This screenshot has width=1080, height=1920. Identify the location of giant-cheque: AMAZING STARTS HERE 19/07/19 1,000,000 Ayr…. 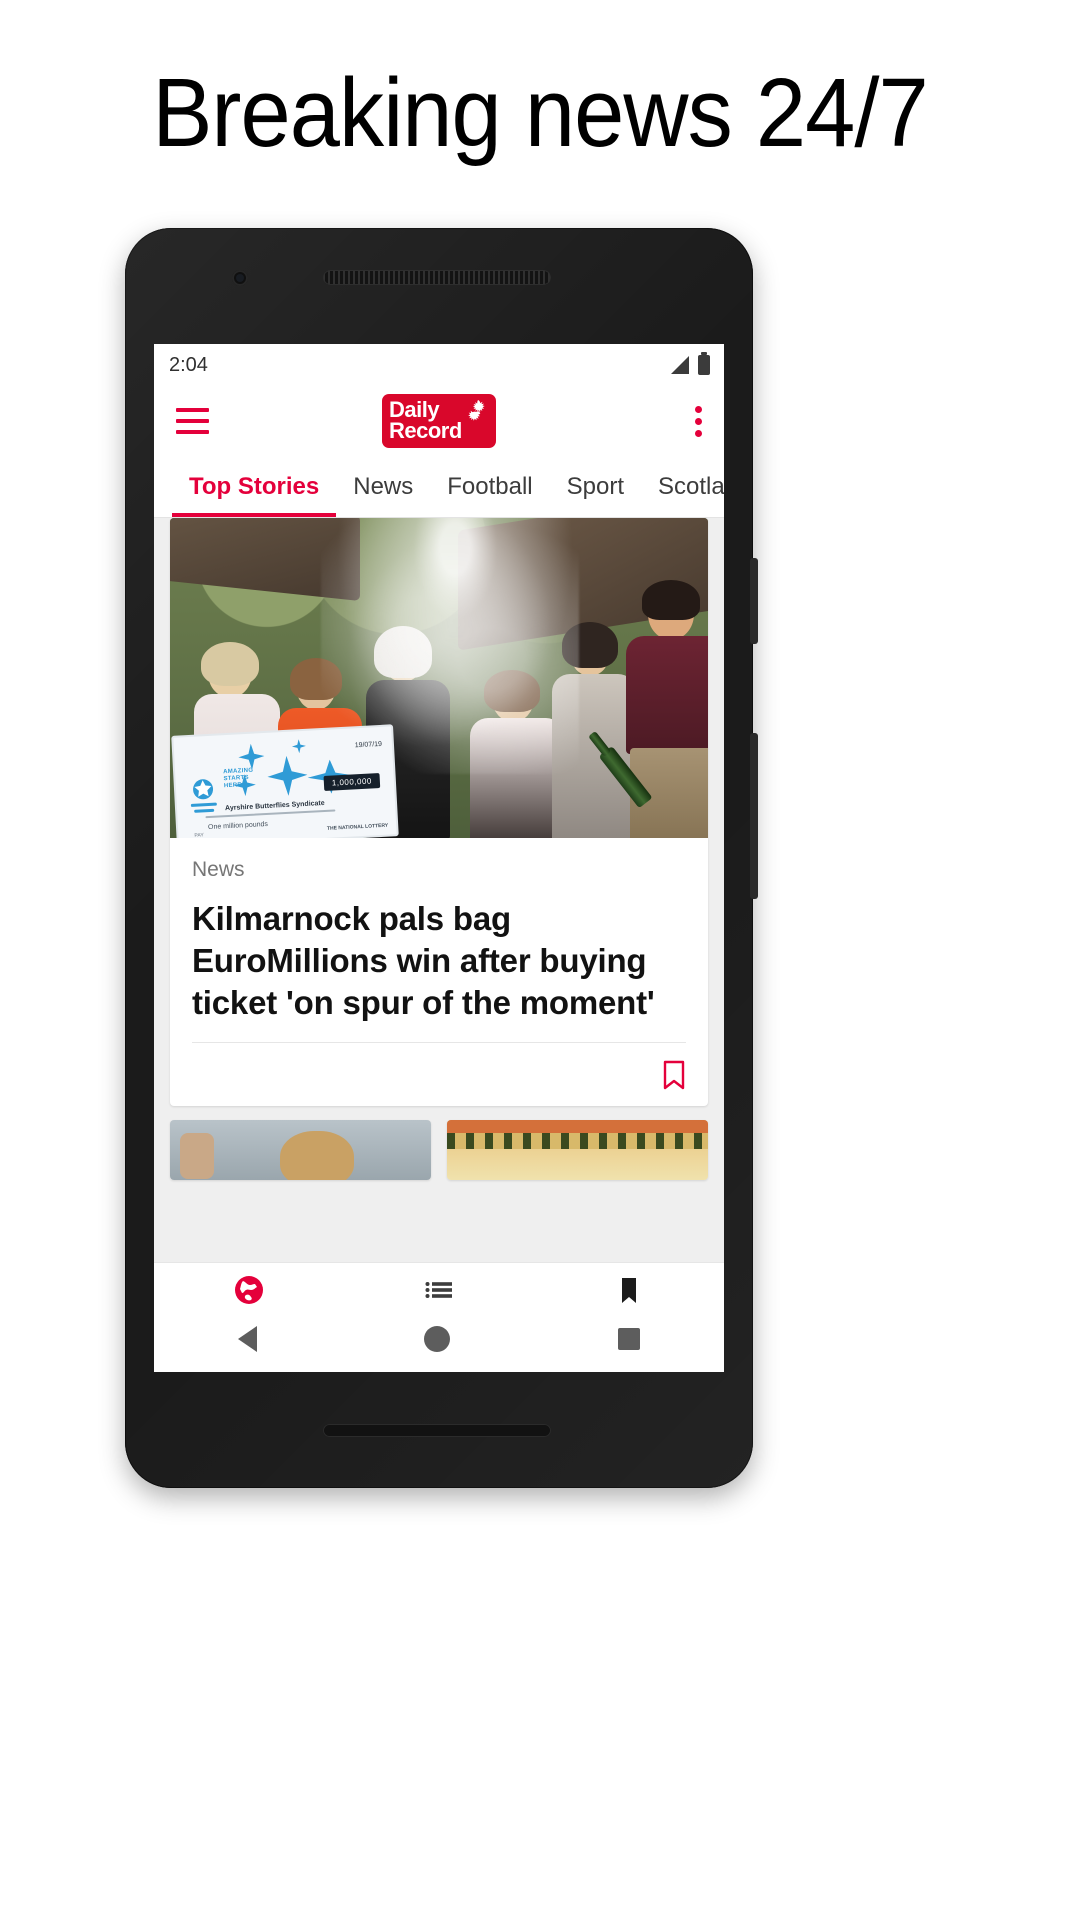
(285, 781).